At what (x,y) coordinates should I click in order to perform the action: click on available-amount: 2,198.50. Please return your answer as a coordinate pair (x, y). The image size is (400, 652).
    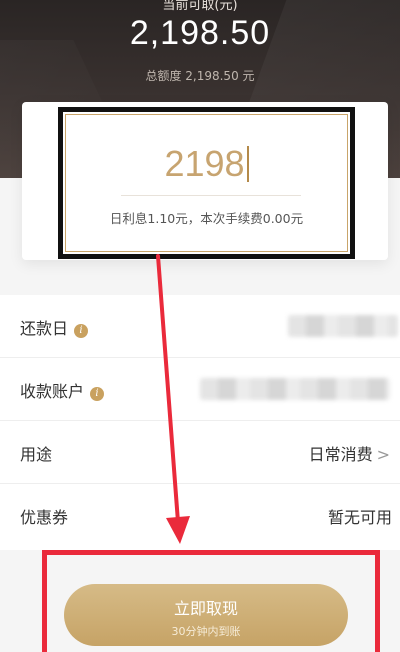
    Looking at the image, I should click on (200, 33).